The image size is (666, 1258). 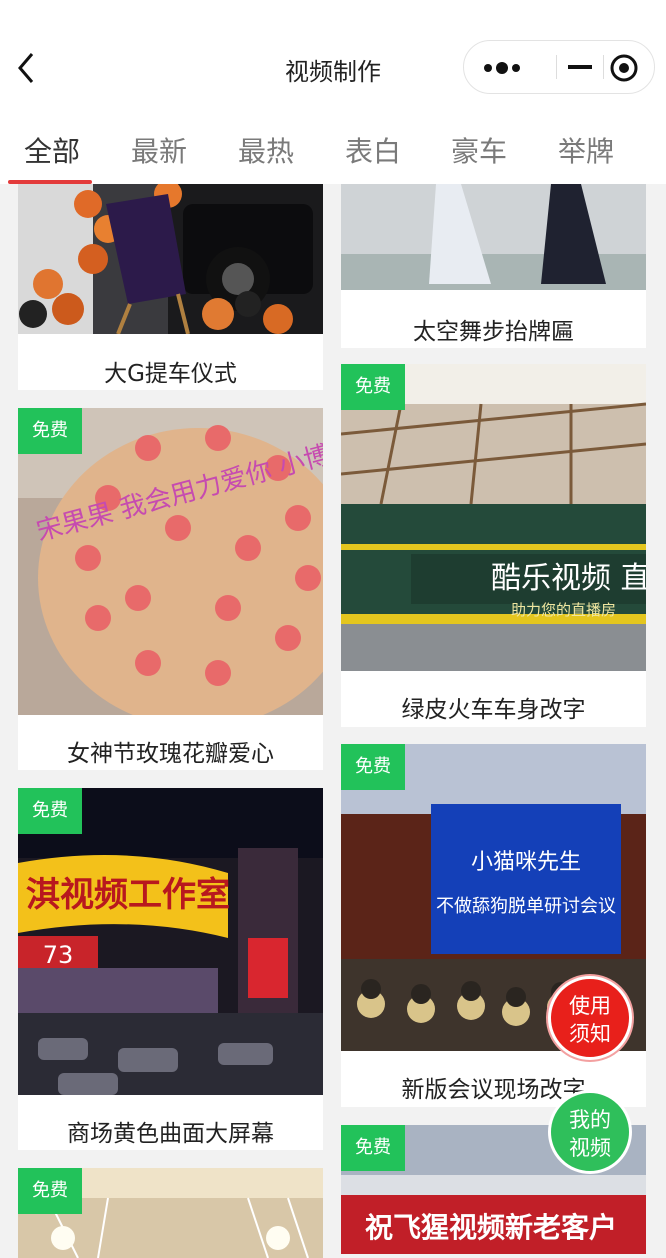 I want to click on video-title: 女神节玫瑰花瓣爱心, so click(x=170, y=754).